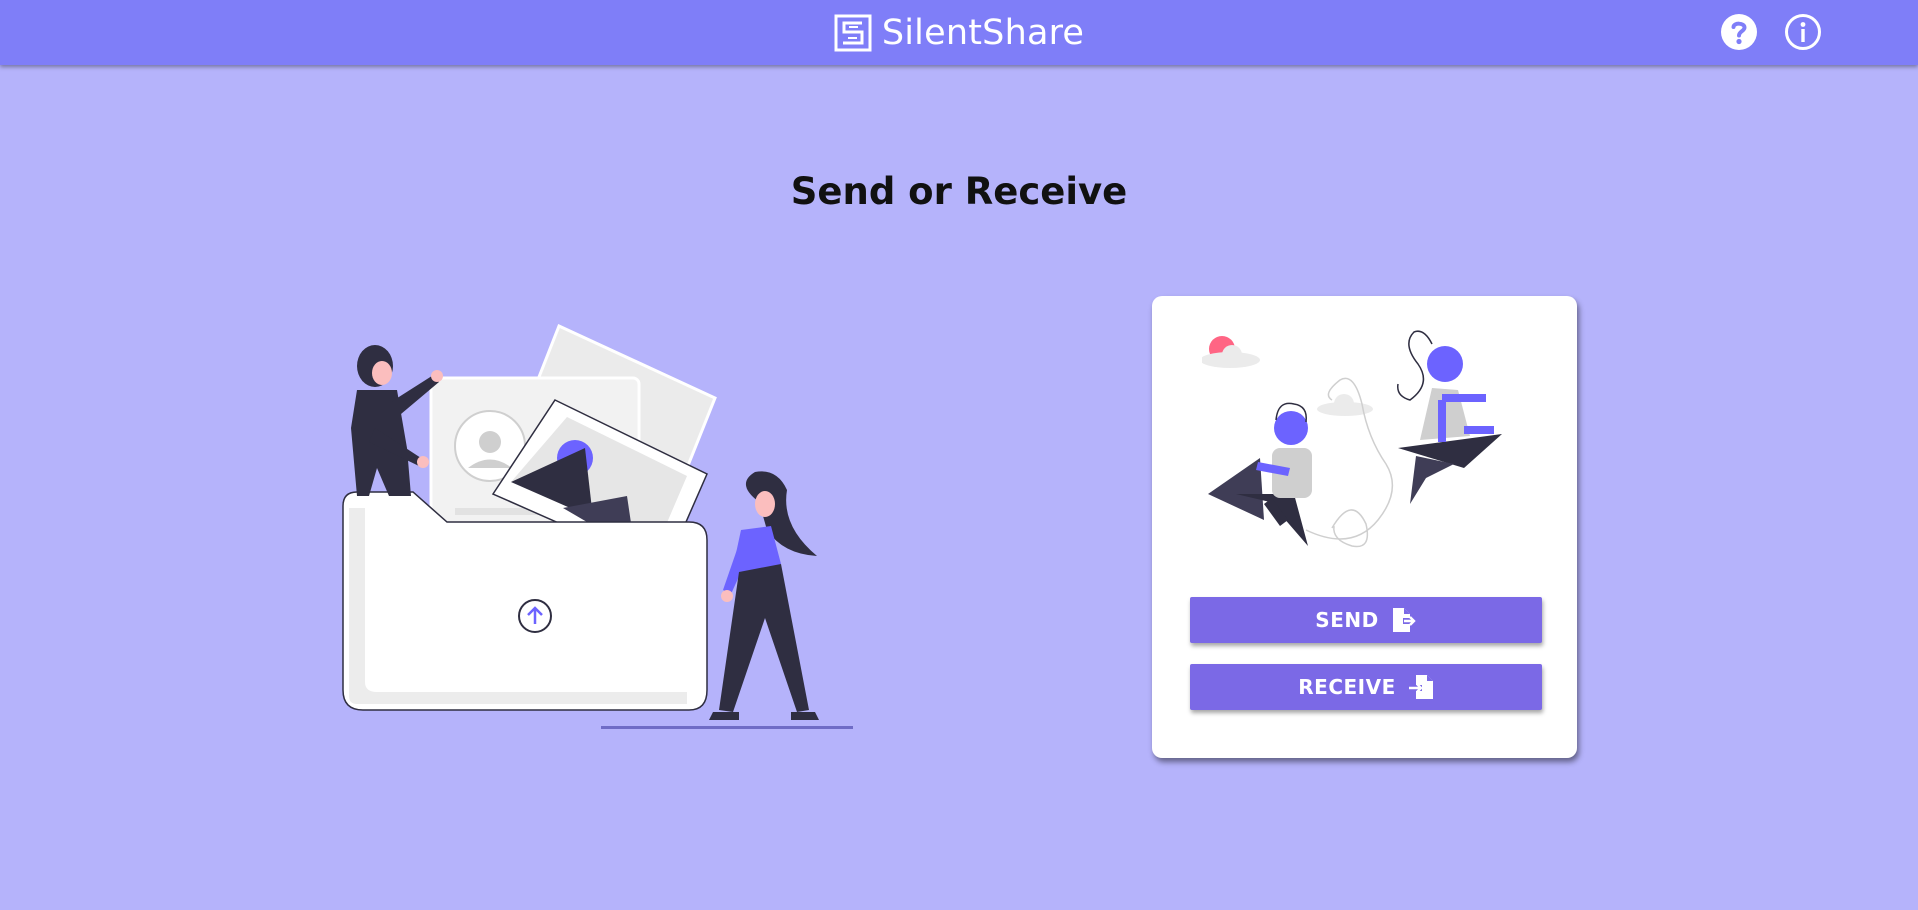 The width and height of the screenshot is (1918, 910). I want to click on plane-right, so click(1450, 469).